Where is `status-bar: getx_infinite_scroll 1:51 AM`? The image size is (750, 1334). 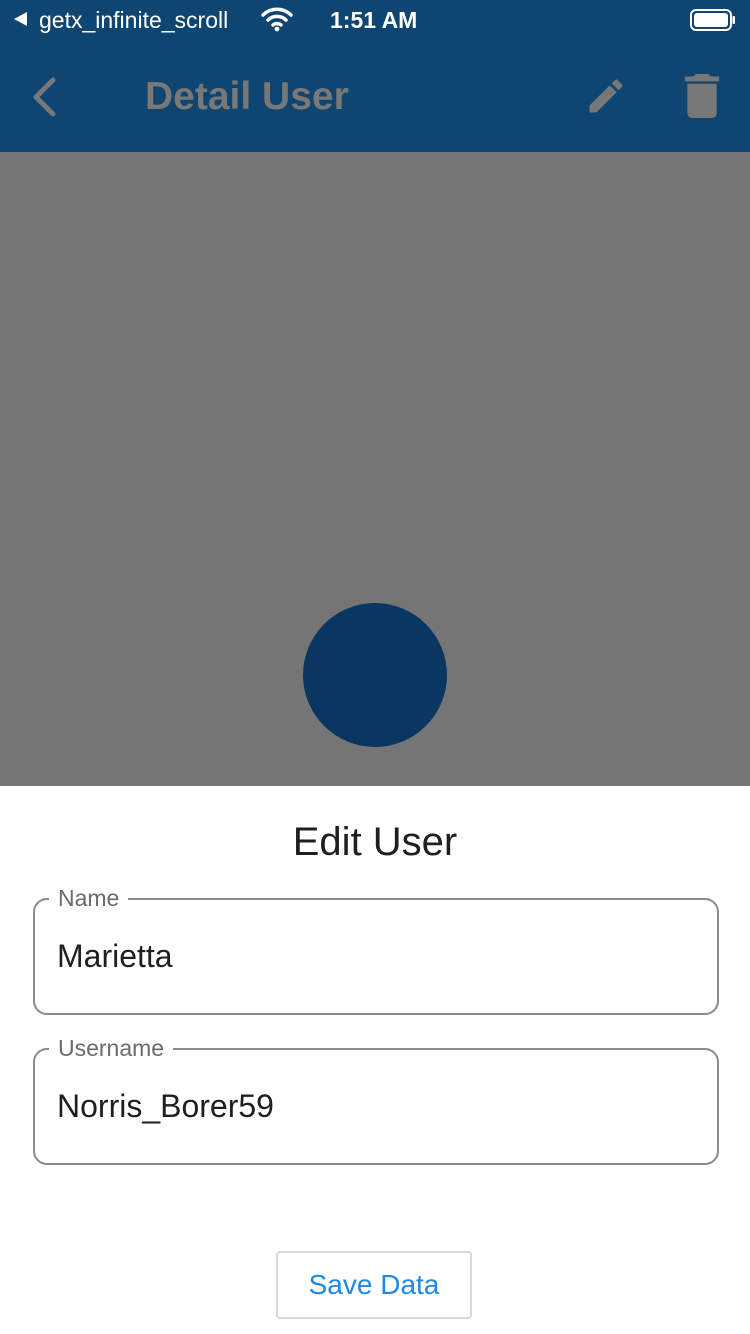
status-bar: getx_infinite_scroll 1:51 AM is located at coordinates (375, 20).